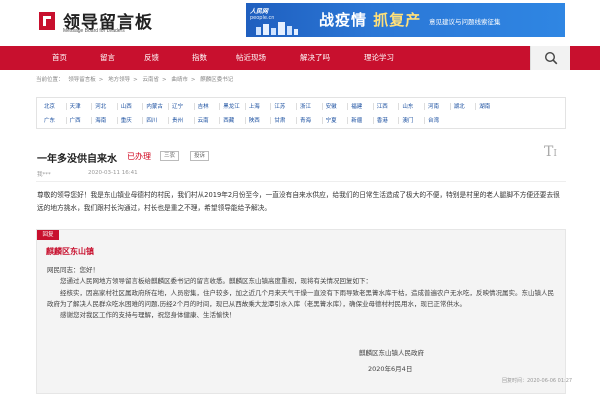 This screenshot has width=600, height=397. I want to click on region-link: 西藏, so click(228, 120).